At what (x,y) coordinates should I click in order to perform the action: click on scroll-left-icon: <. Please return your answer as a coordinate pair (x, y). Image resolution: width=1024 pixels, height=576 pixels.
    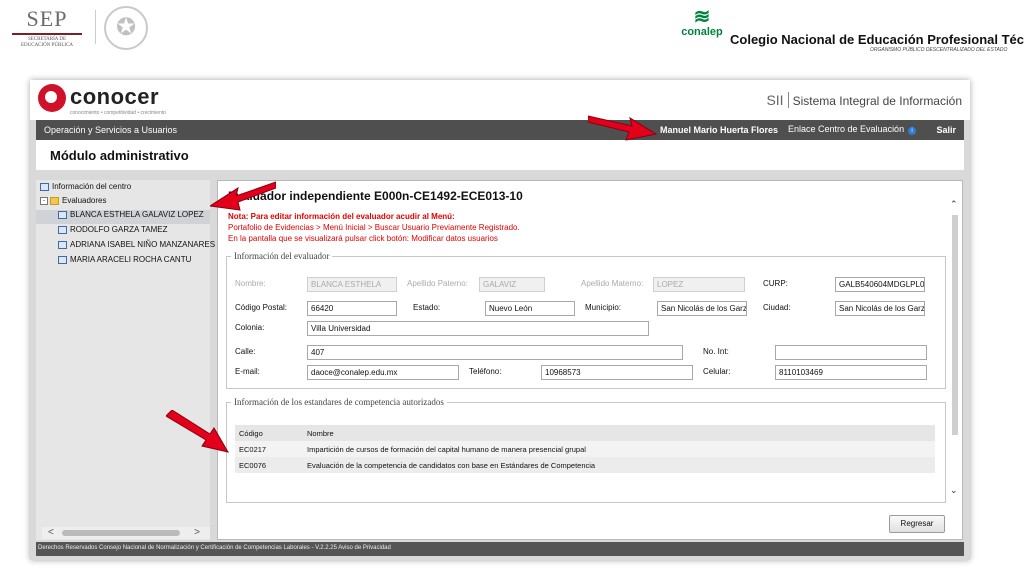
    Looking at the image, I should click on (51, 532).